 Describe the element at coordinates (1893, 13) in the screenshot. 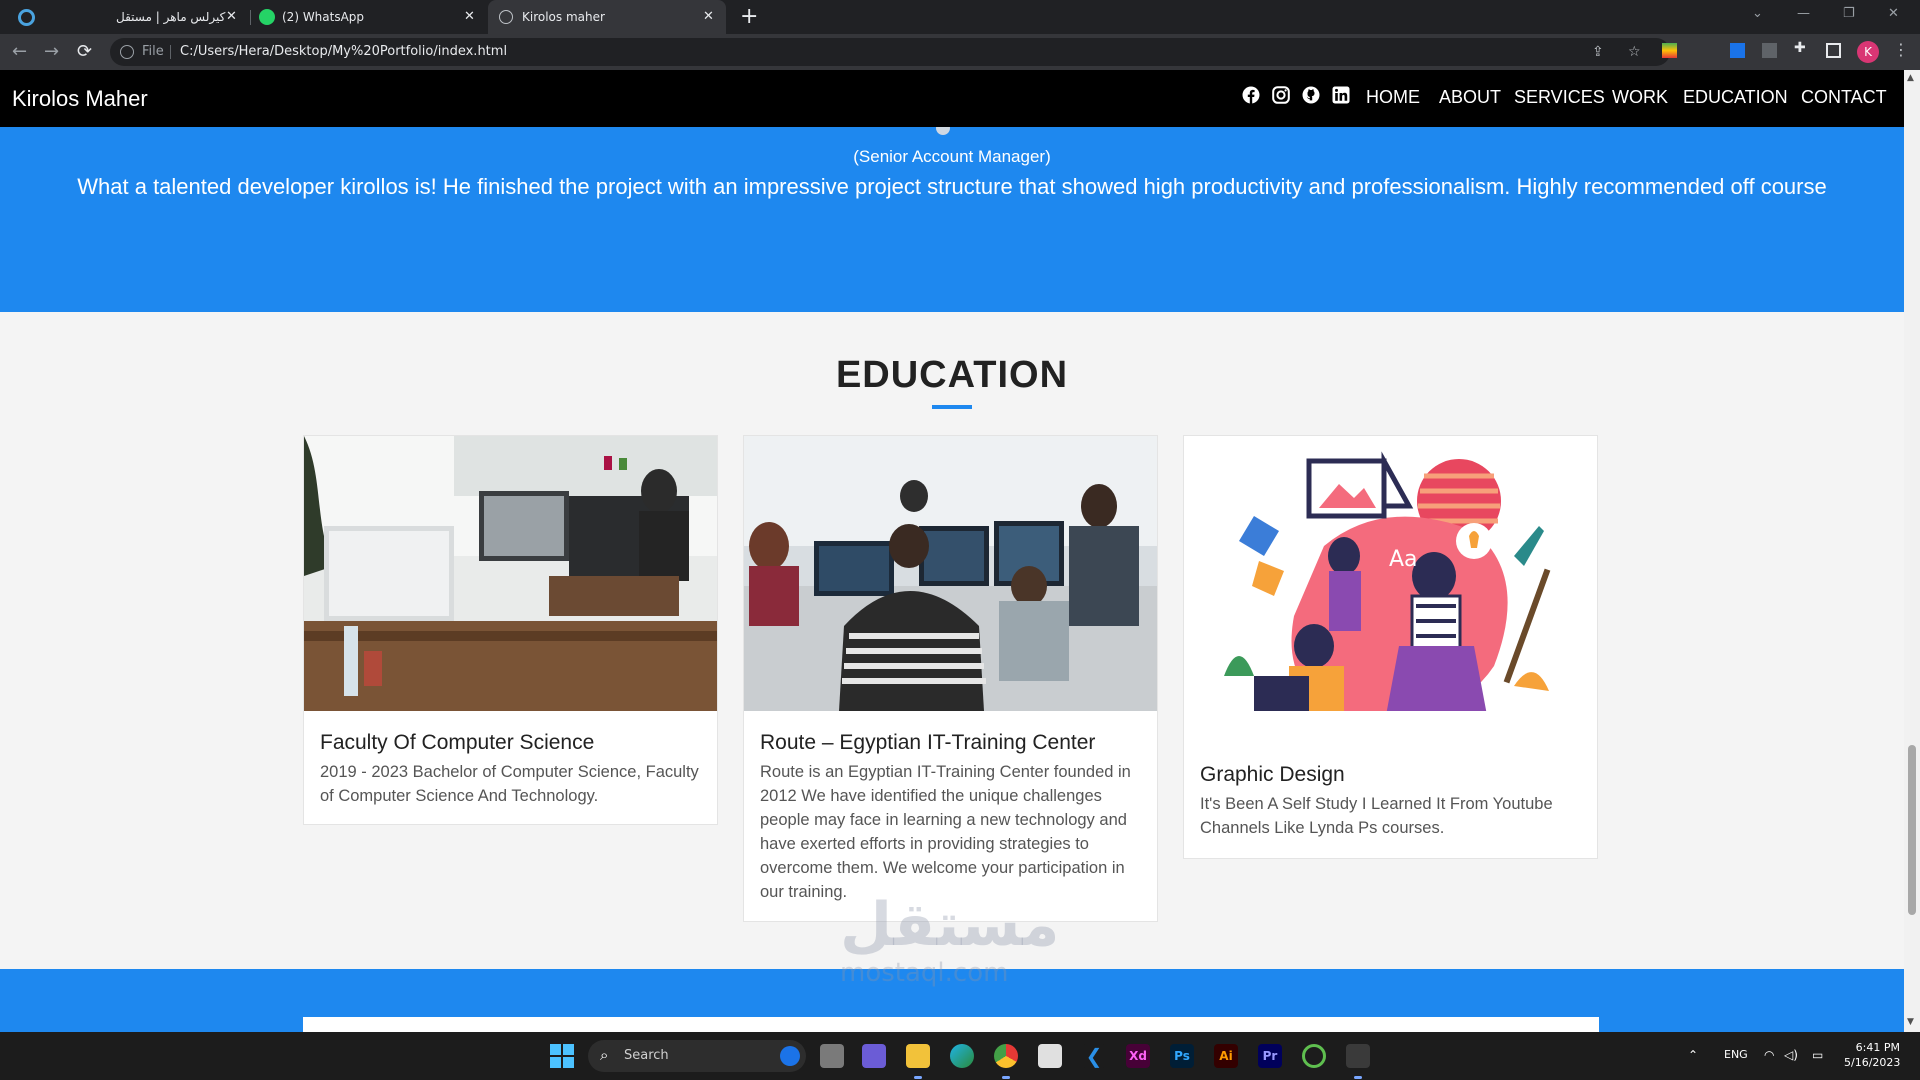

I see `close-window-button: ✕` at that location.